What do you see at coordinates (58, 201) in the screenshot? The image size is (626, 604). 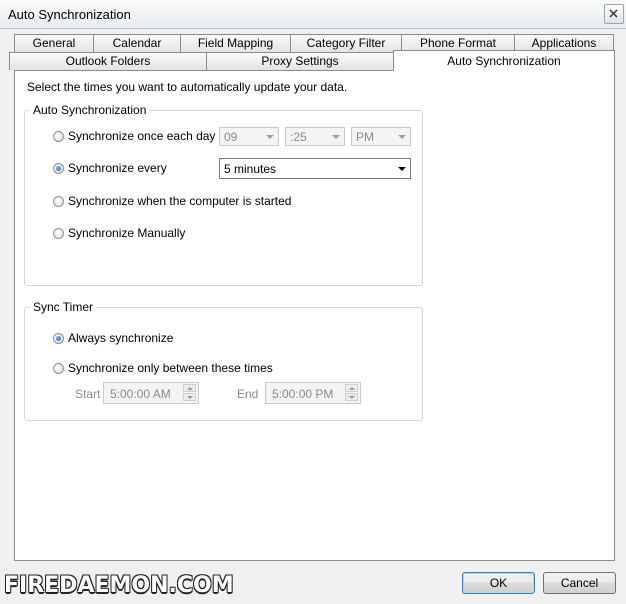 I see `radio-sync-startup` at bounding box center [58, 201].